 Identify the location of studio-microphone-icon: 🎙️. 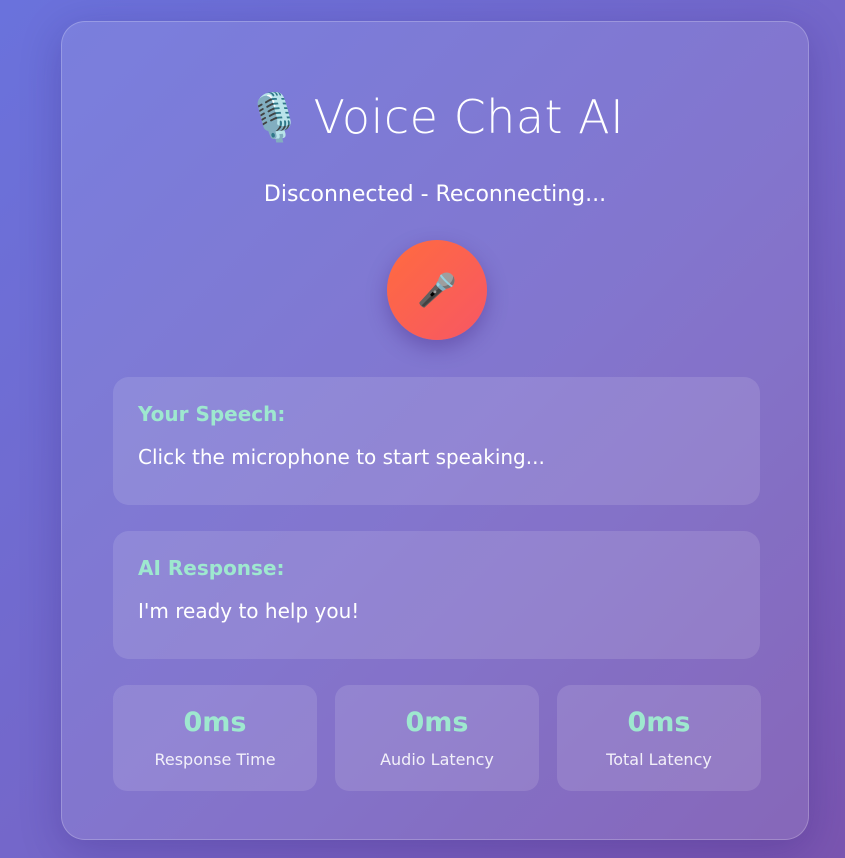
(274, 117).